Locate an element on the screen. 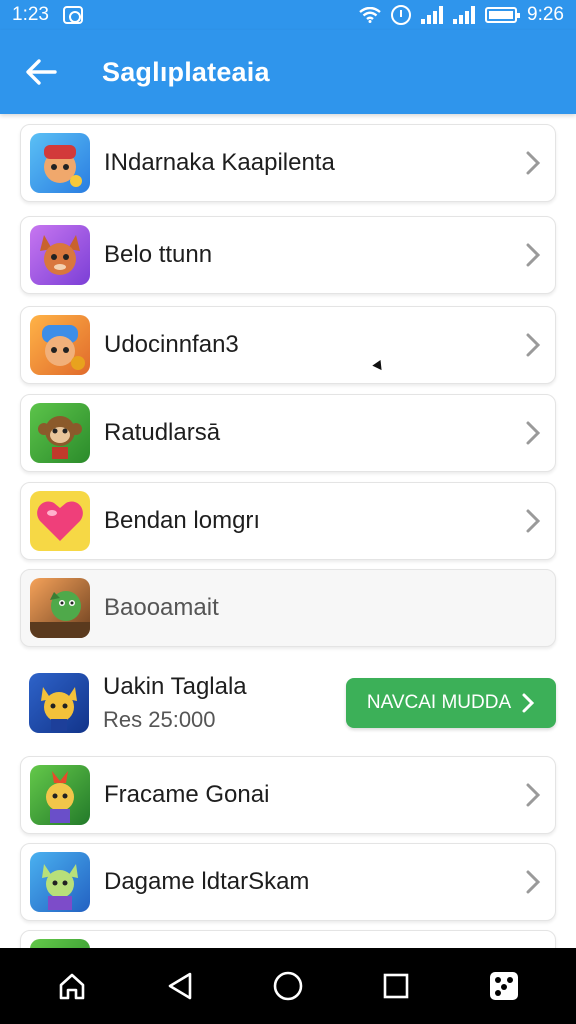 Image resolution: width=576 pixels, height=1024 pixels. heart-icon is located at coordinates (60, 521).